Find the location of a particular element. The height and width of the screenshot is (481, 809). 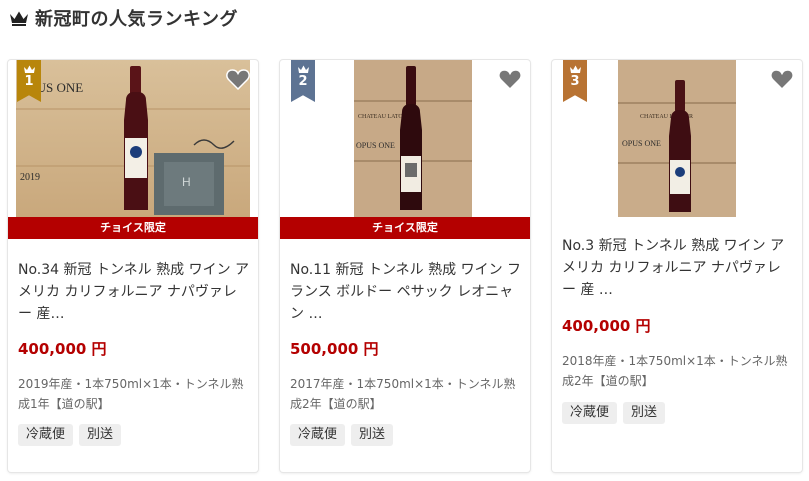

product-price: 500,000 円 is located at coordinates (334, 349).